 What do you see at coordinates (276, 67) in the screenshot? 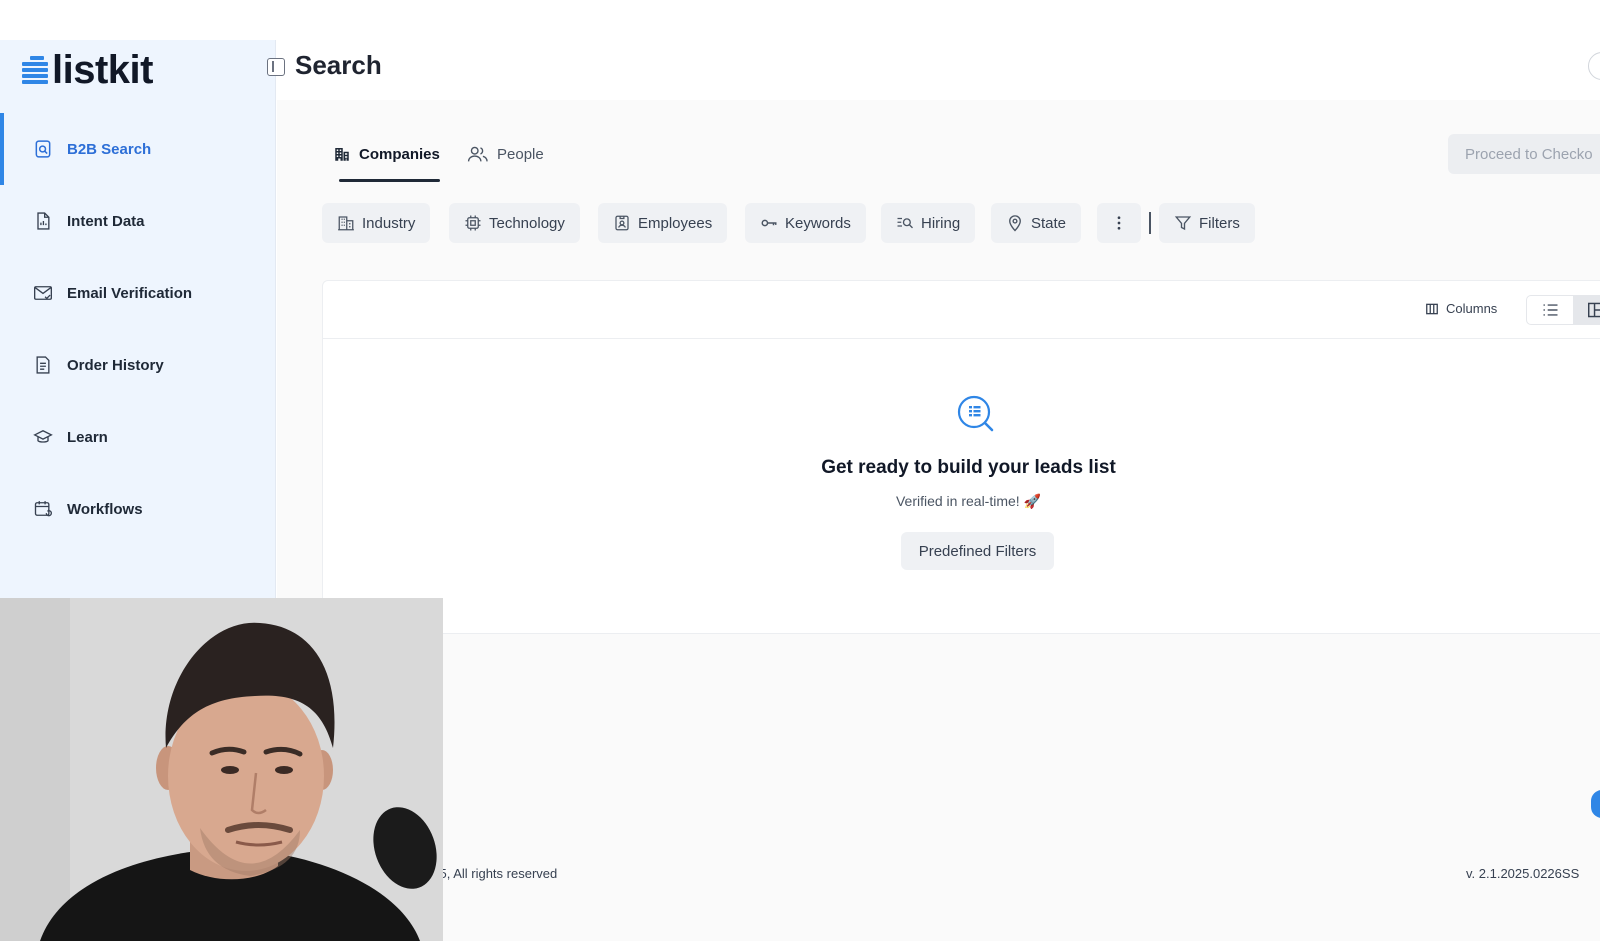
I see `sidebar-collapse-icon` at bounding box center [276, 67].